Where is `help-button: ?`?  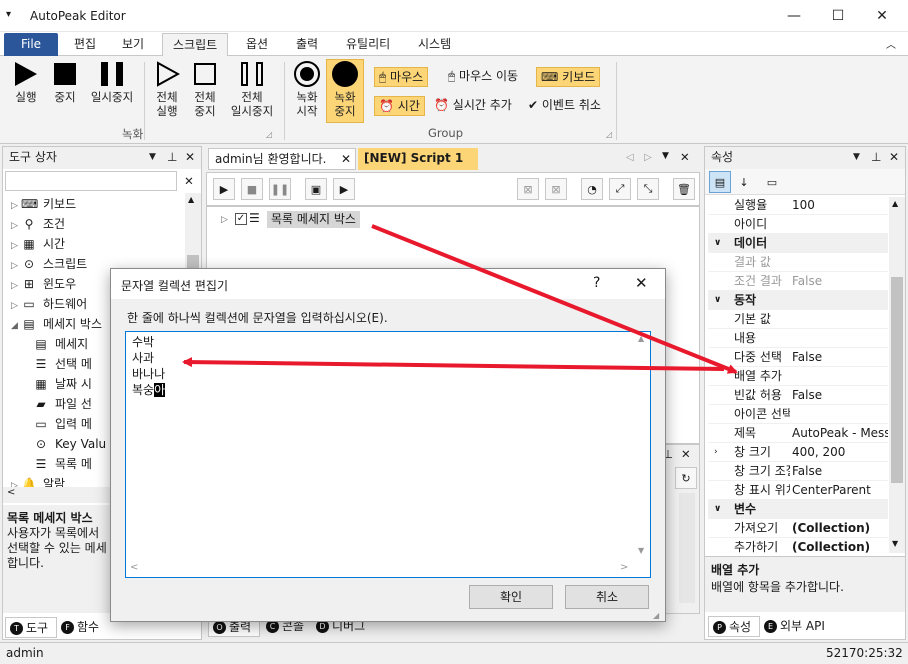 help-button: ? is located at coordinates (596, 283).